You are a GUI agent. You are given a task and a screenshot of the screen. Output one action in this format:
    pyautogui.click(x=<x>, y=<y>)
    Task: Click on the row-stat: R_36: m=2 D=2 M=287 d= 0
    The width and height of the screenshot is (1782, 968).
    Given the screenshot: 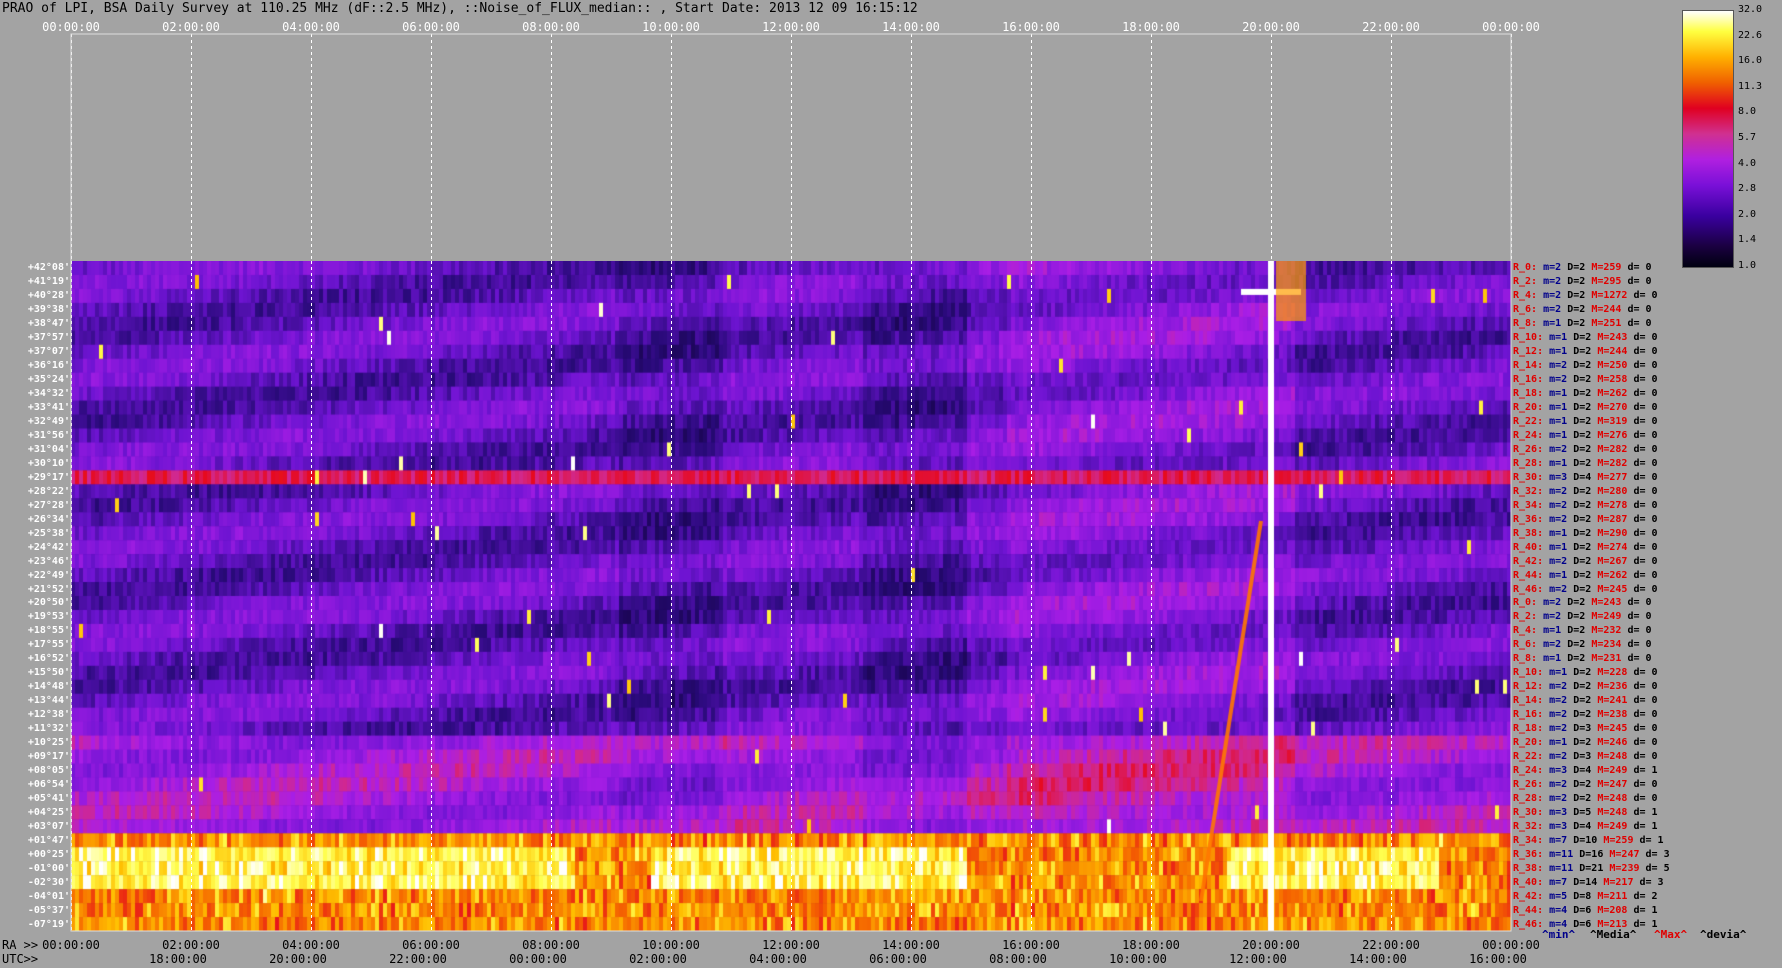 What is the action you would take?
    pyautogui.click(x=1585, y=519)
    